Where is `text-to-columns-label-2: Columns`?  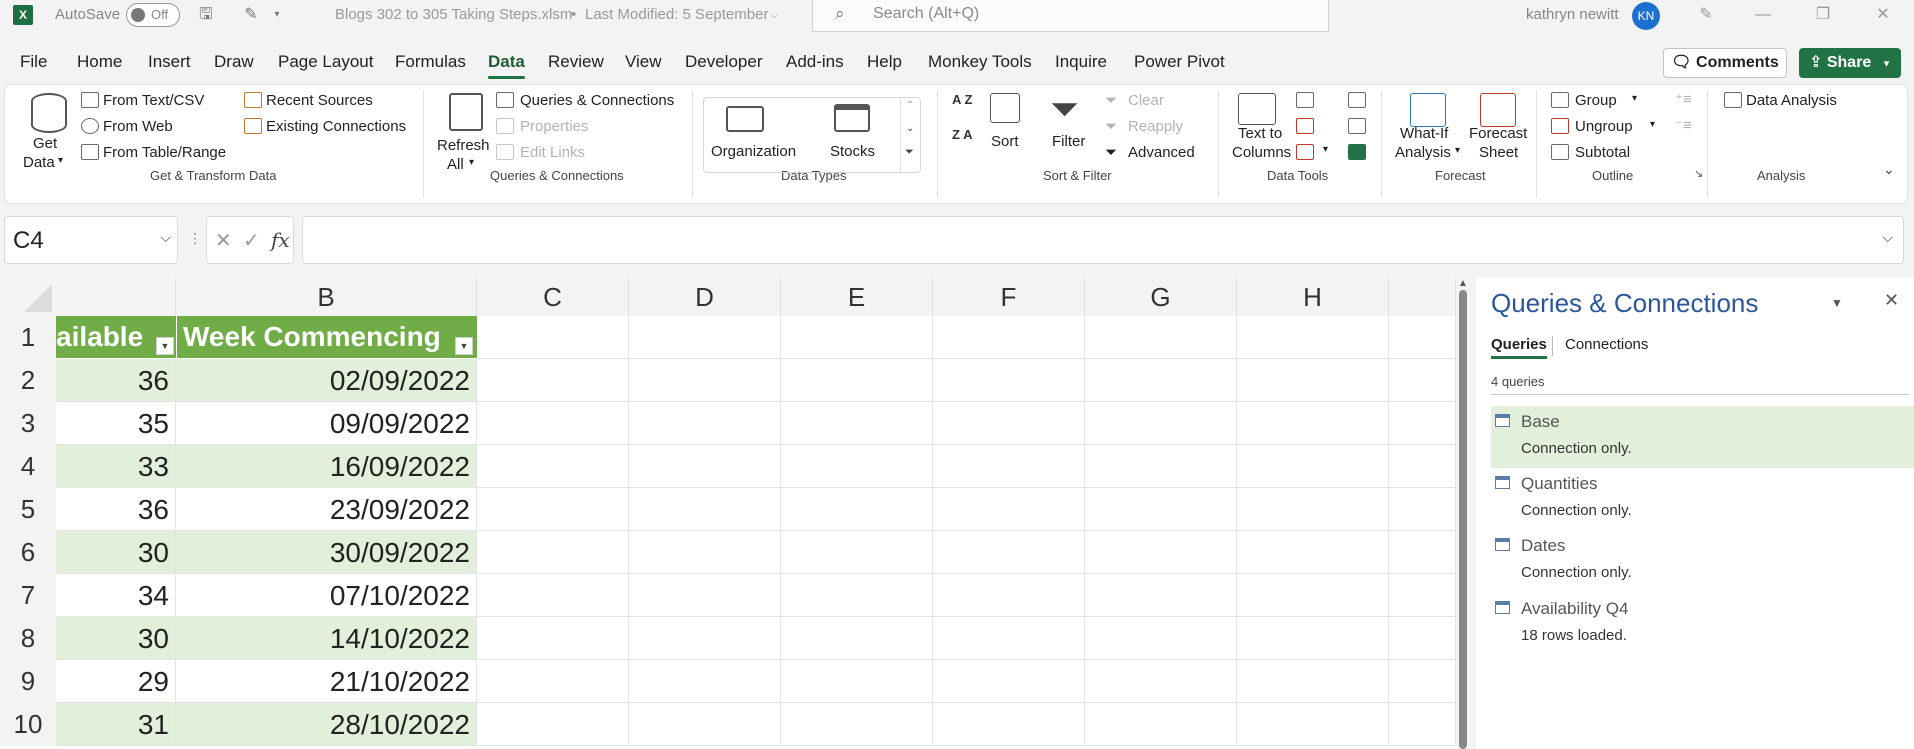
text-to-columns-label-2: Columns is located at coordinates (1261, 152).